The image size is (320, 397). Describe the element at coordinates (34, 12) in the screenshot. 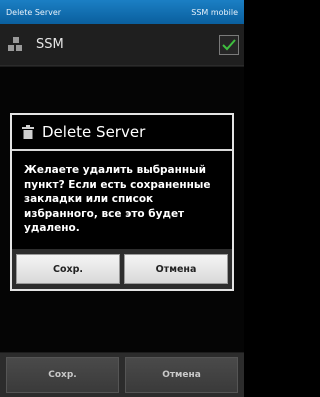

I see `status-bar-title: Delete Server` at that location.